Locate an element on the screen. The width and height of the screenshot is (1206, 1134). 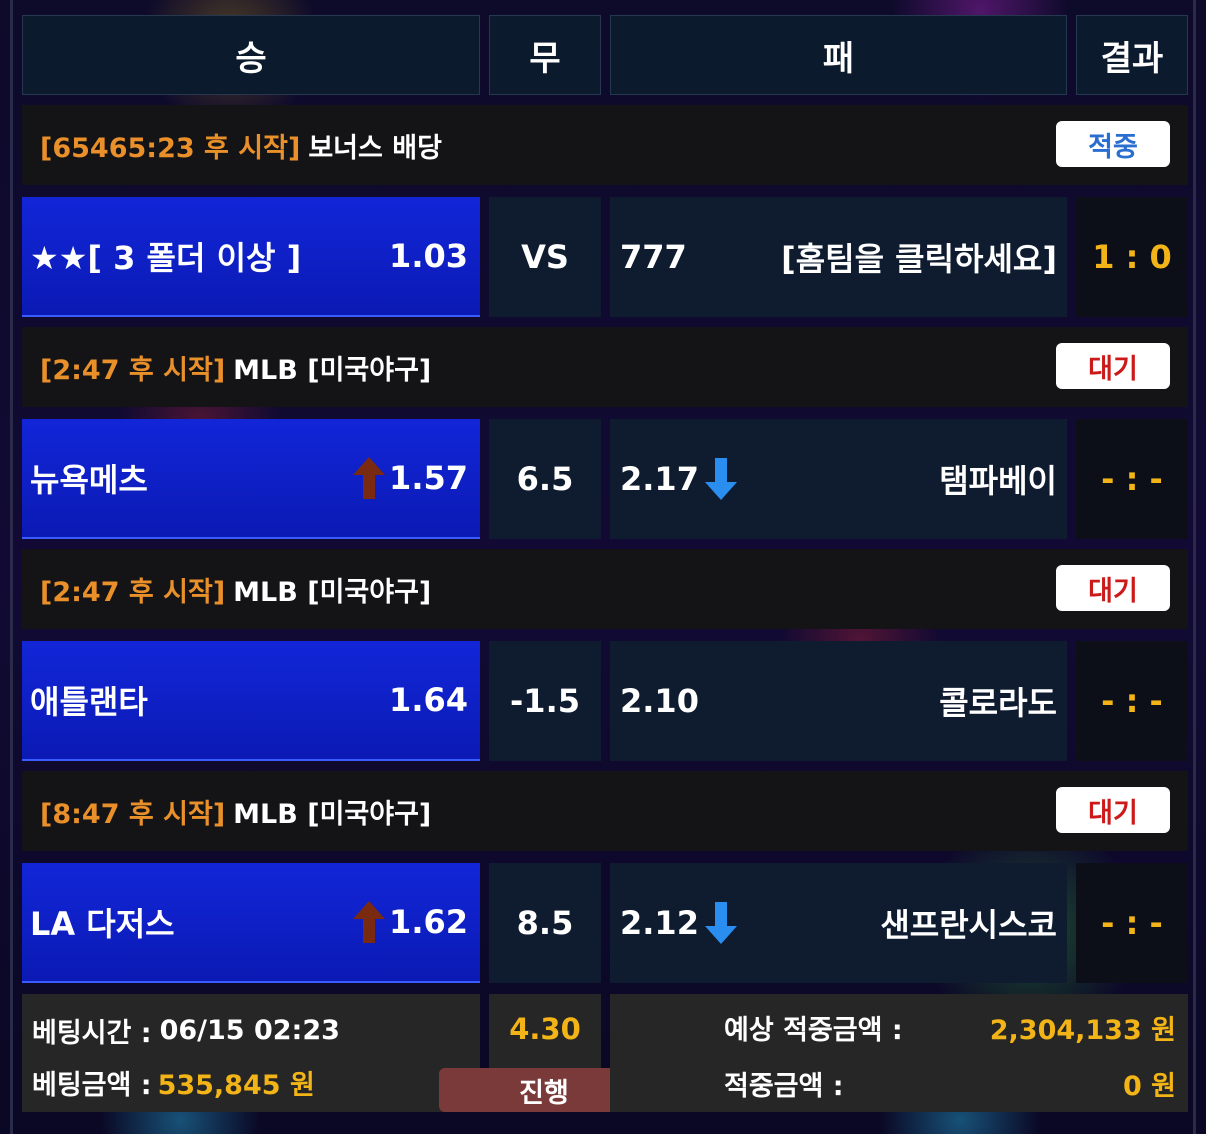
home-odds: 1.57 is located at coordinates (428, 478).